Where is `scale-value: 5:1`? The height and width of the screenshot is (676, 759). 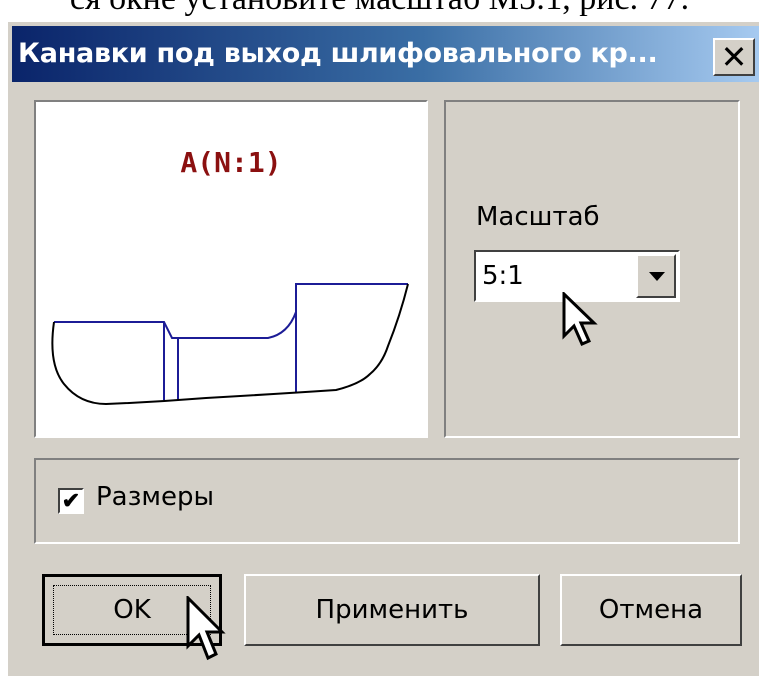 scale-value: 5:1 is located at coordinates (503, 276).